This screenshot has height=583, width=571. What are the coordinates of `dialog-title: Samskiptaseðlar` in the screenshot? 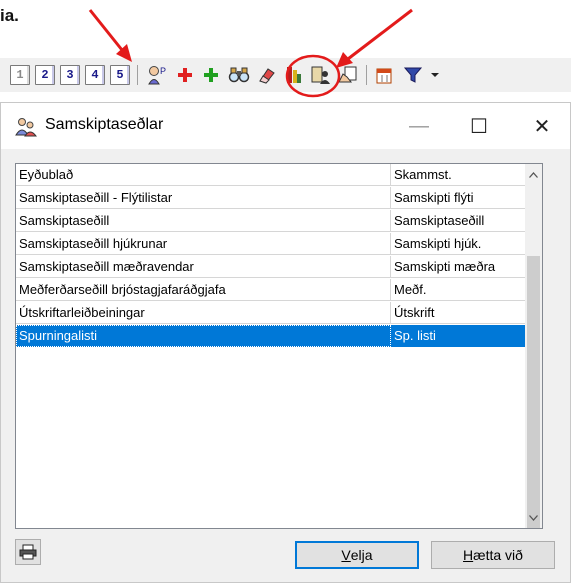 It's located at (104, 124).